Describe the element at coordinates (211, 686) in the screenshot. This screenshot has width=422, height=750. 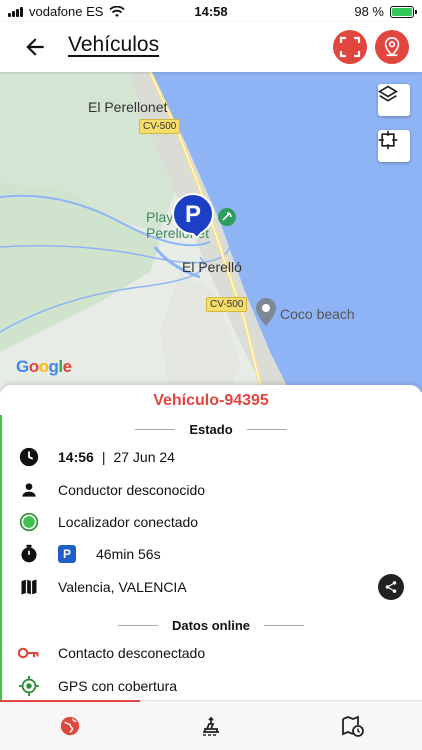
I see `gps-row: GPS con cobertura` at that location.